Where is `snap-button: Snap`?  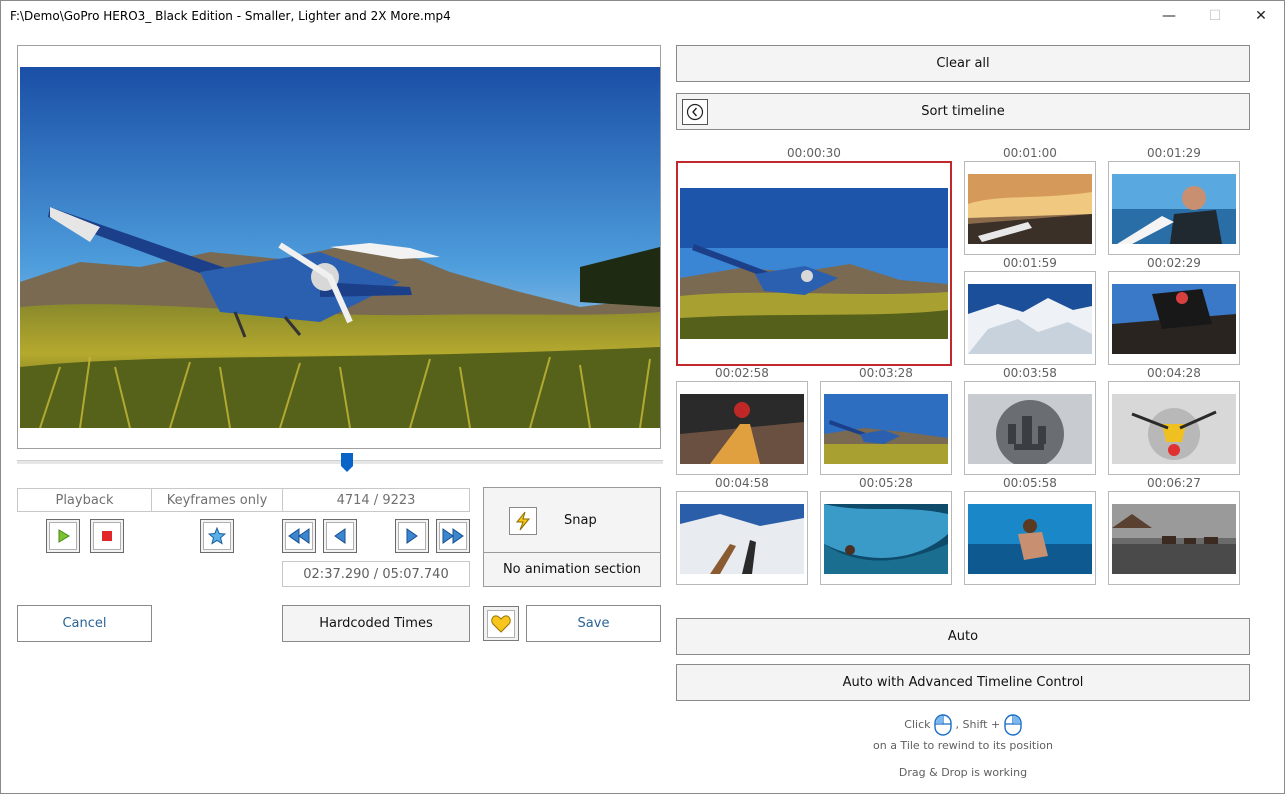 snap-button: Snap is located at coordinates (572, 520).